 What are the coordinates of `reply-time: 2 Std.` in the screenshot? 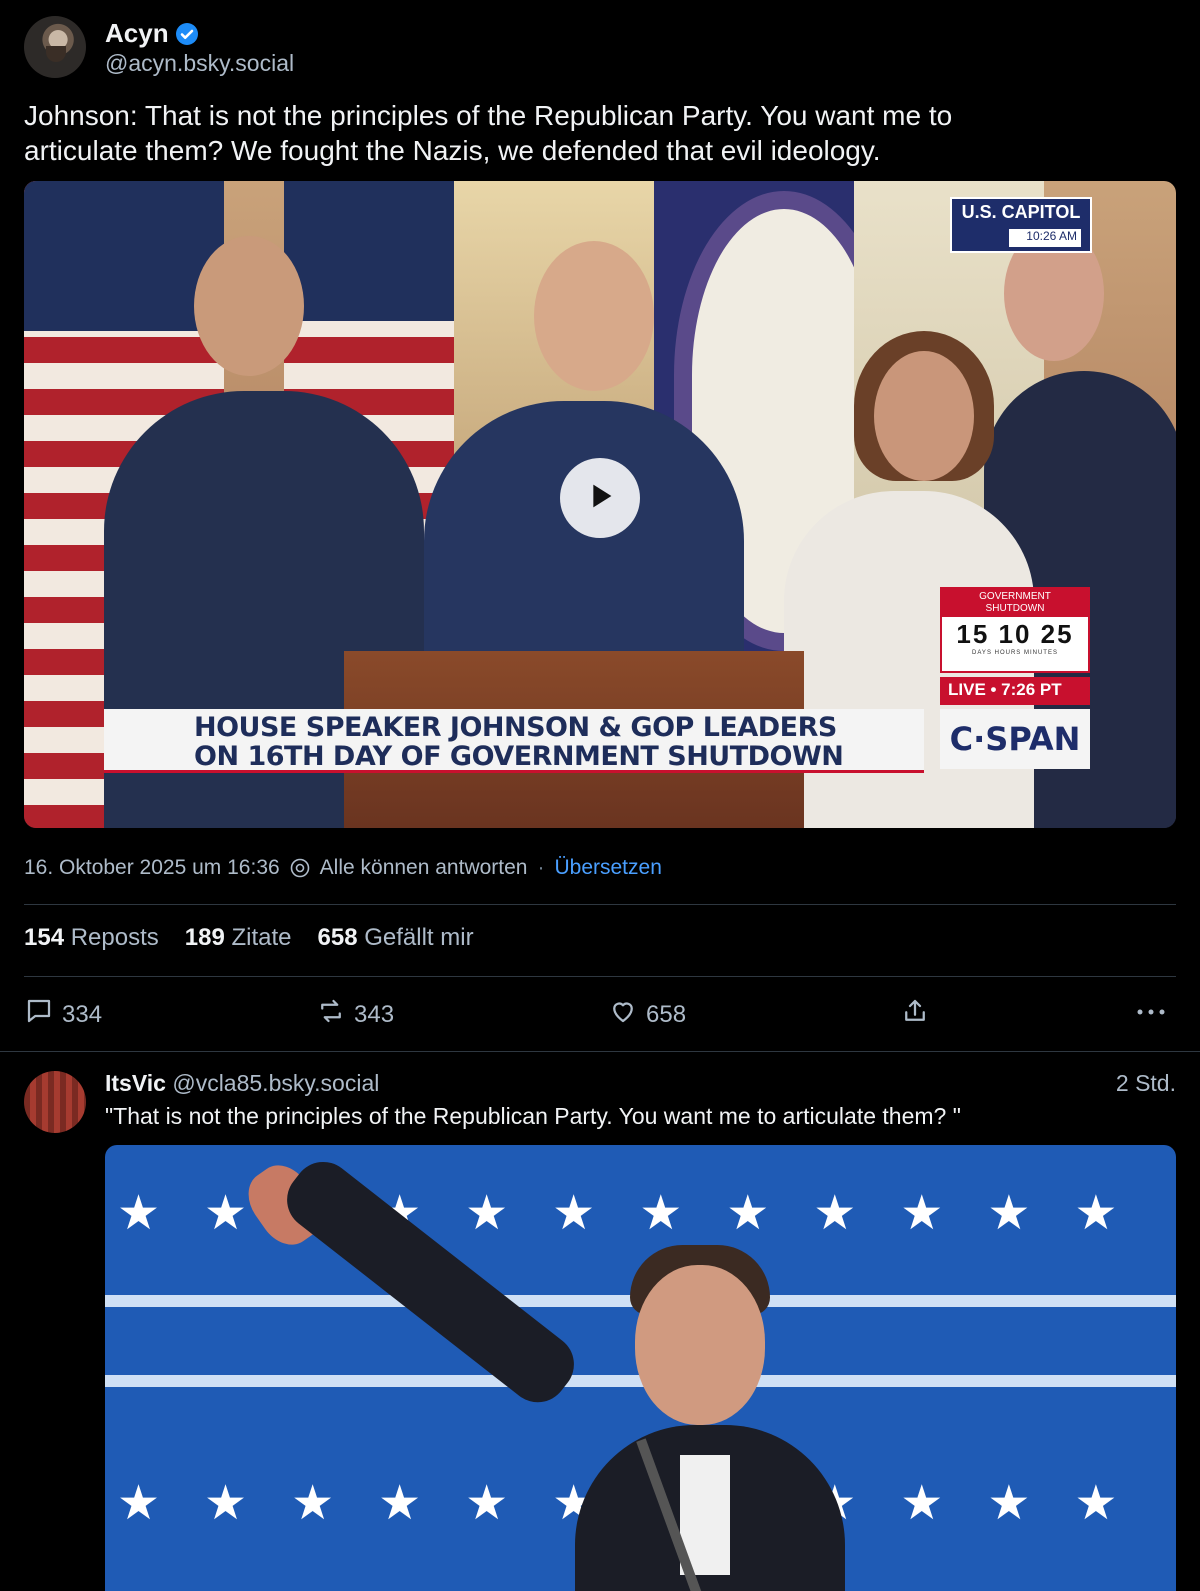 It's located at (1146, 1083).